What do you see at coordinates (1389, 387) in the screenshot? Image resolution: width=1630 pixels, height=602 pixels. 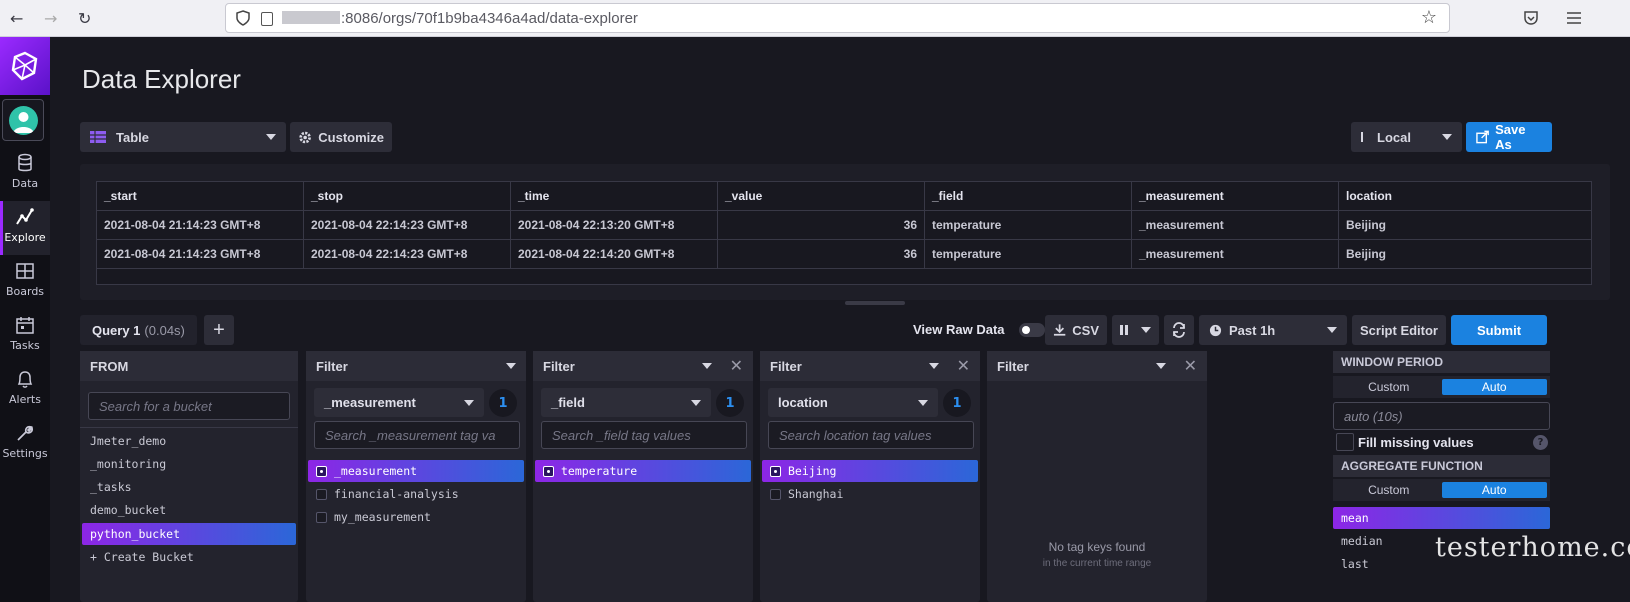 I see `window-custom-option: Custom` at bounding box center [1389, 387].